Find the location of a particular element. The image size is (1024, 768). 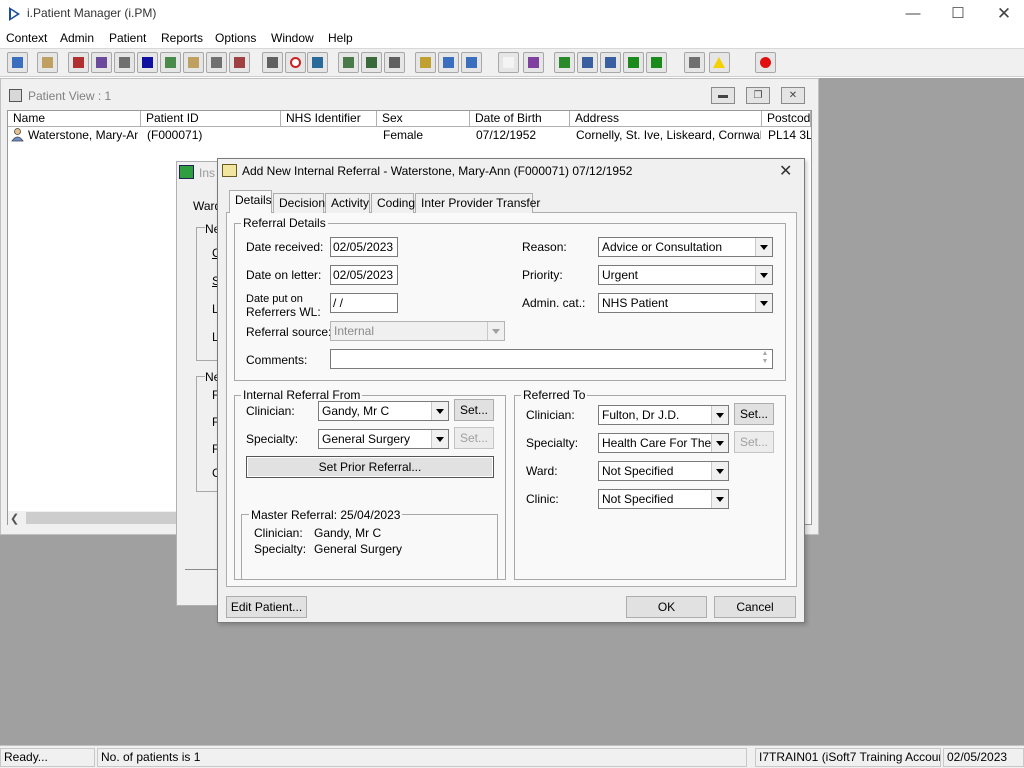

tab-details: Details is located at coordinates (250, 201).